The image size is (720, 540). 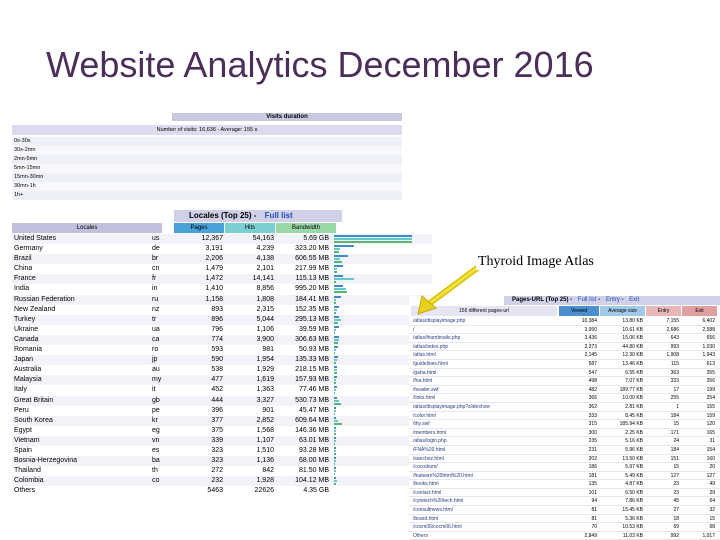 I want to click on pages-url-path-link: /fnalearn%20html%20.html, so click(x=443, y=476).